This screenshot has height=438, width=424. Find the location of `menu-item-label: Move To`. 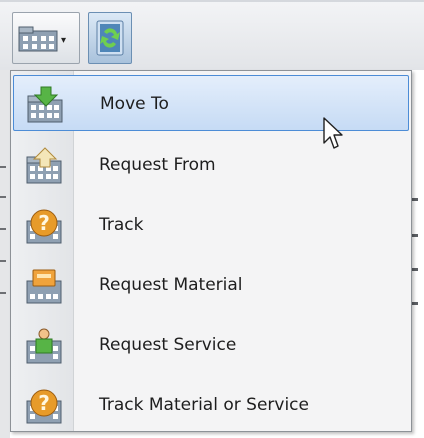

menu-item-label: Move To is located at coordinates (134, 104).